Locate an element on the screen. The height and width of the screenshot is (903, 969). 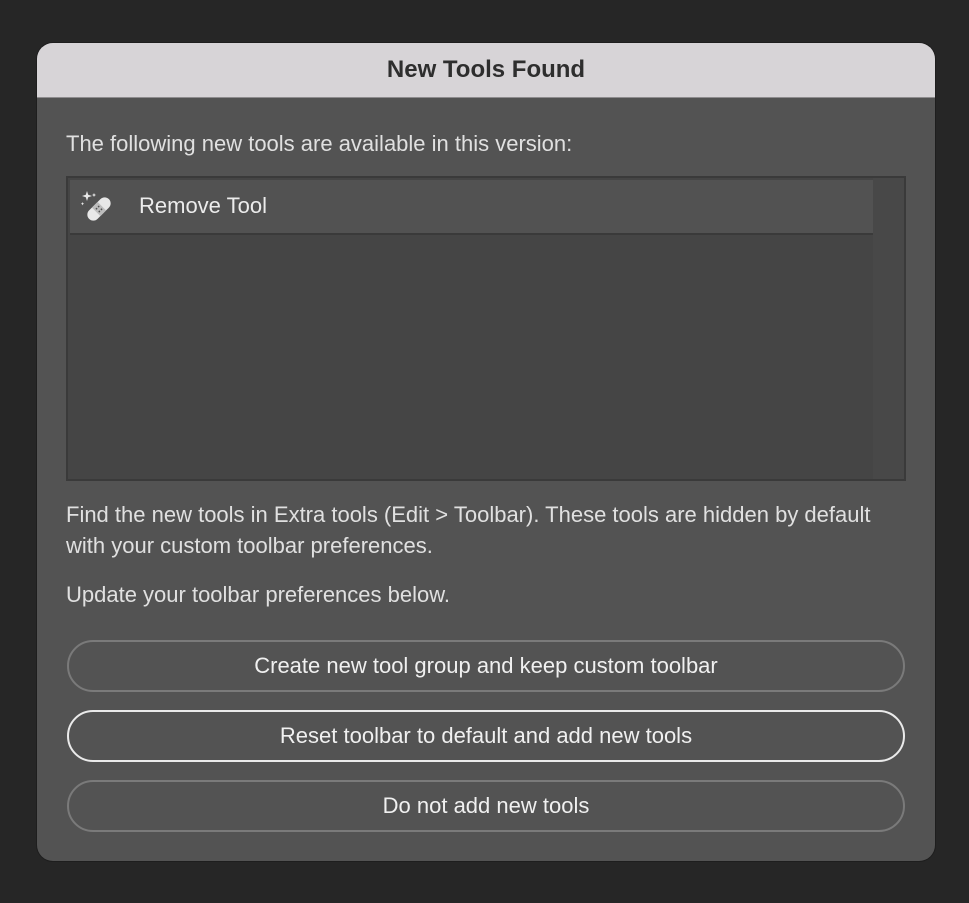
list-item: Remove Tool is located at coordinates (471, 207).